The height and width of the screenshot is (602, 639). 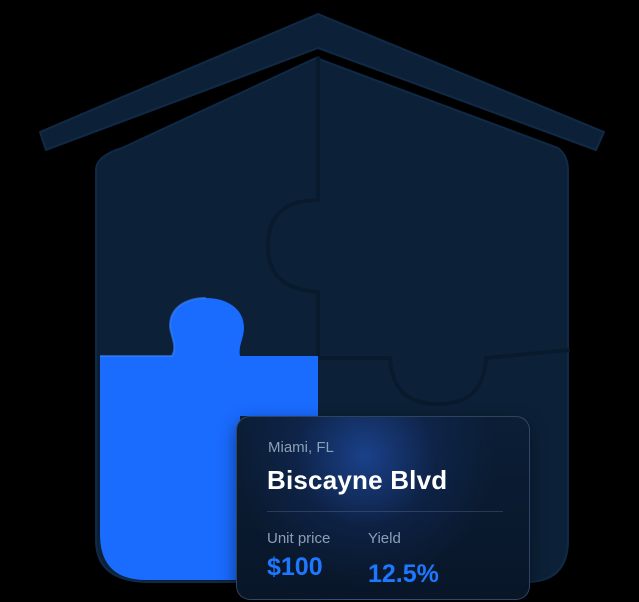 What do you see at coordinates (385, 511) in the screenshot?
I see `card-divider` at bounding box center [385, 511].